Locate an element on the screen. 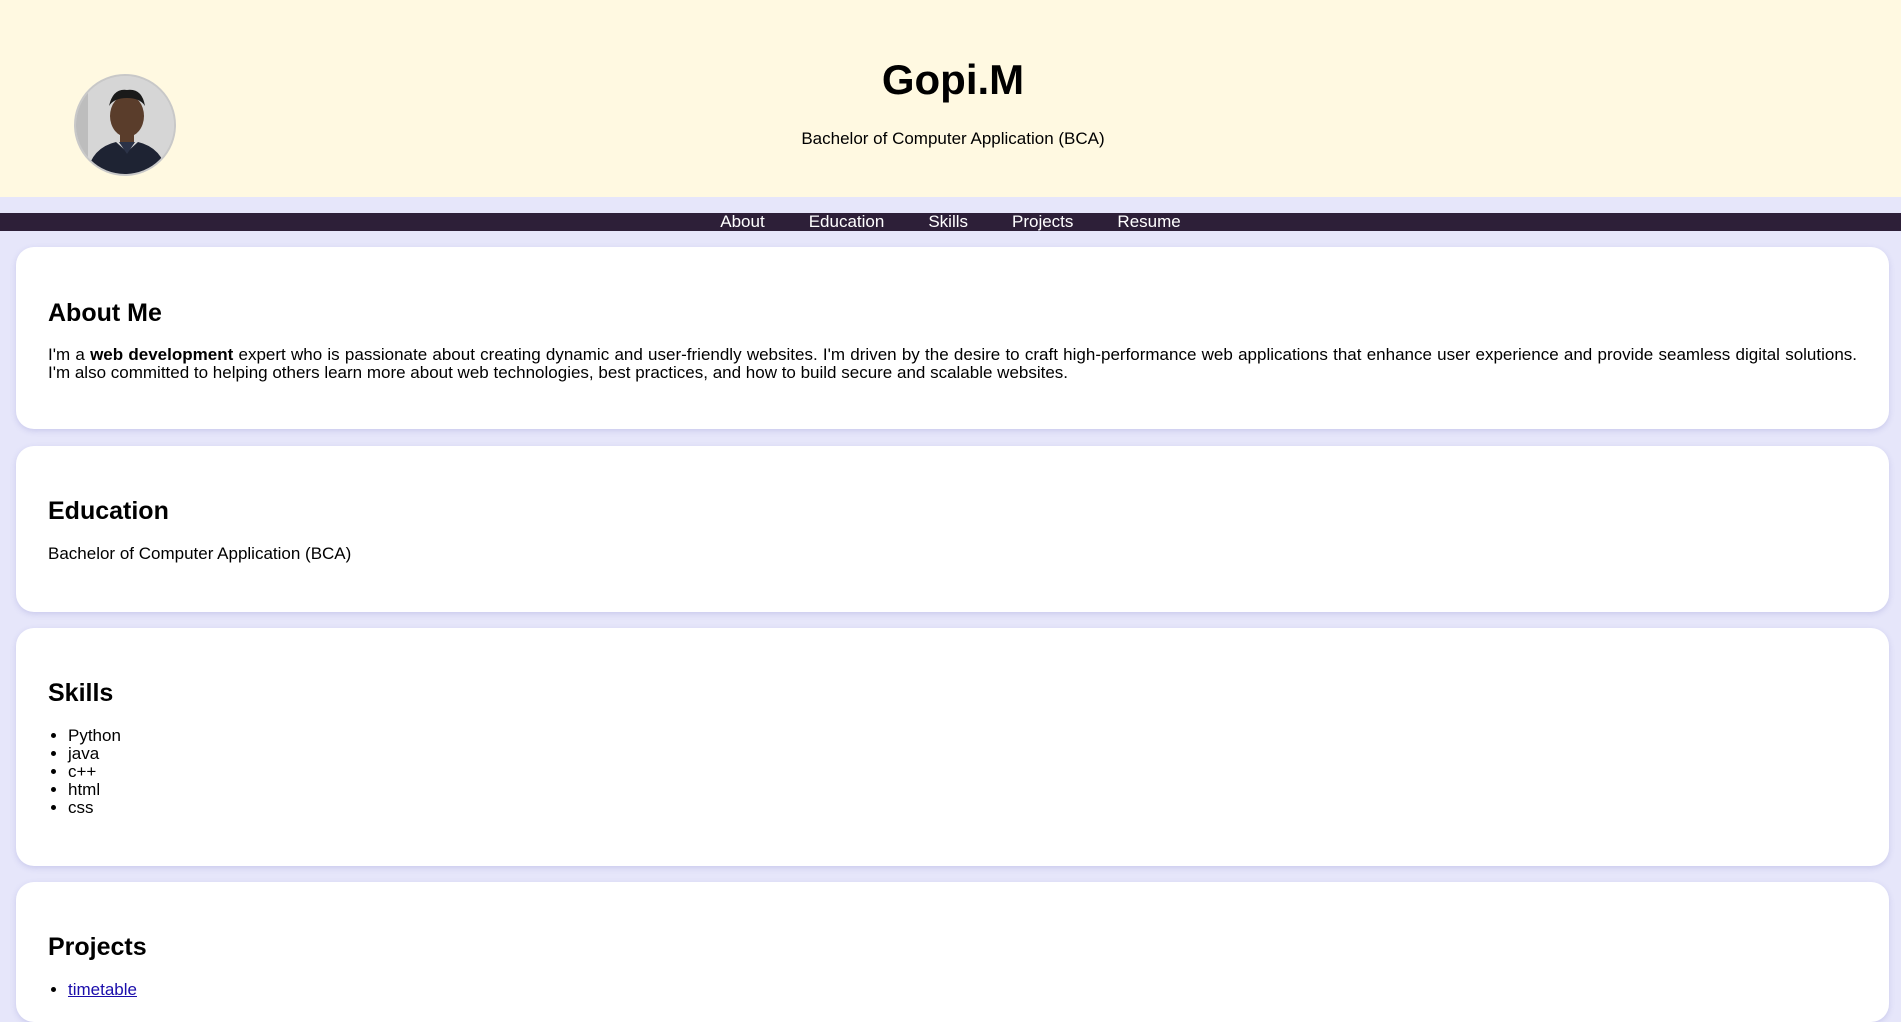  nav-link-skills: Skills is located at coordinates (948, 222).